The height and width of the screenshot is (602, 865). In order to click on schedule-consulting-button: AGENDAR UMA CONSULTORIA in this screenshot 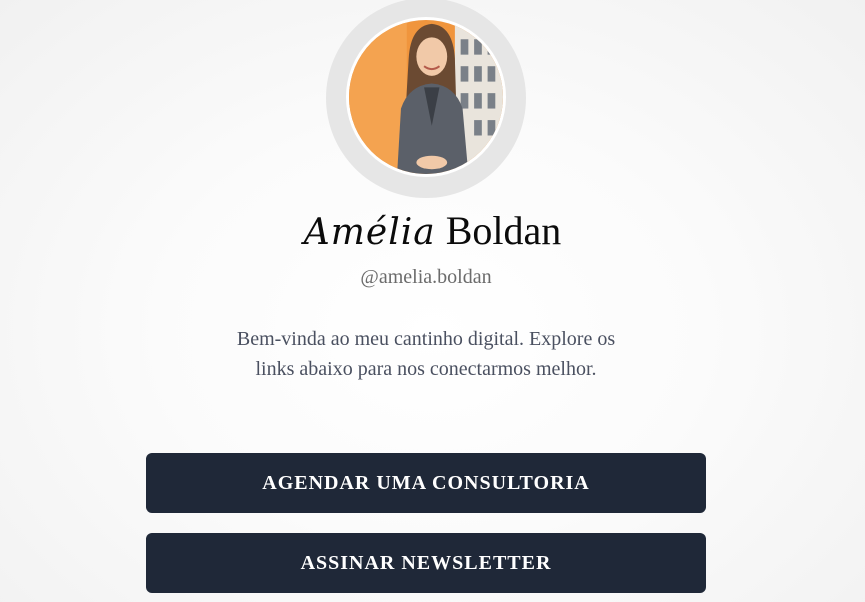, I will do `click(426, 483)`.